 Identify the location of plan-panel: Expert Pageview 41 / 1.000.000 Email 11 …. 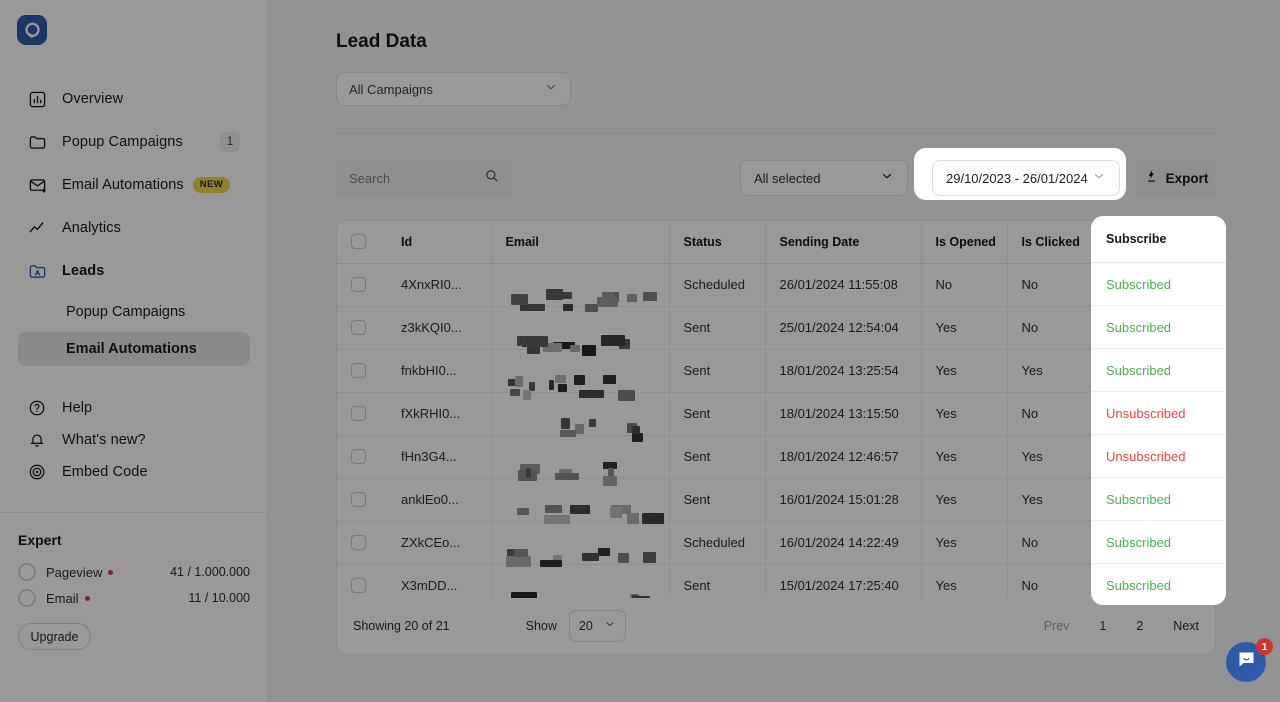
(134, 591).